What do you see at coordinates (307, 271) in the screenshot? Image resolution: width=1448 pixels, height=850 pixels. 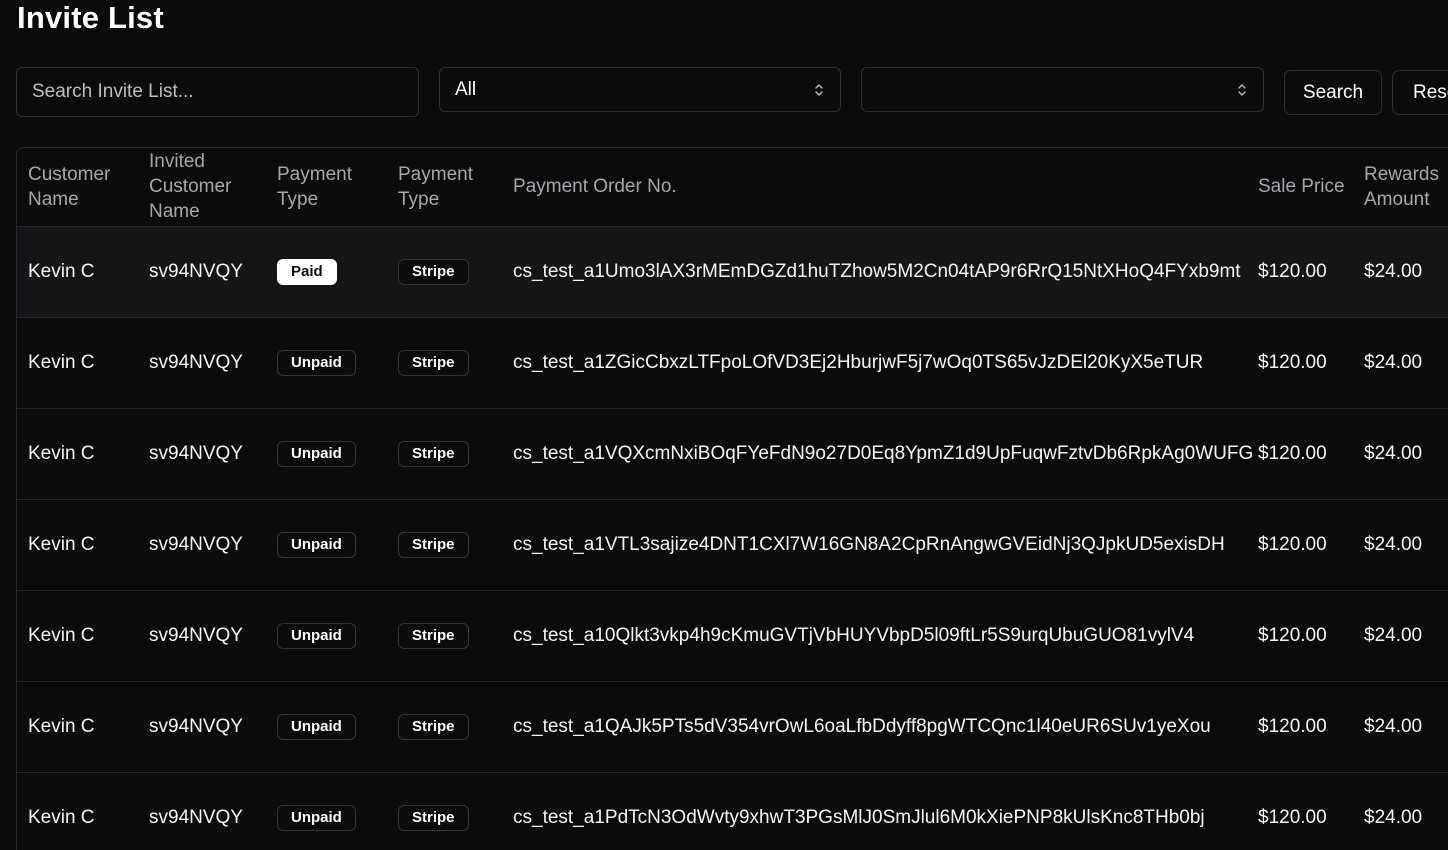 I see `status-badge: Paid` at bounding box center [307, 271].